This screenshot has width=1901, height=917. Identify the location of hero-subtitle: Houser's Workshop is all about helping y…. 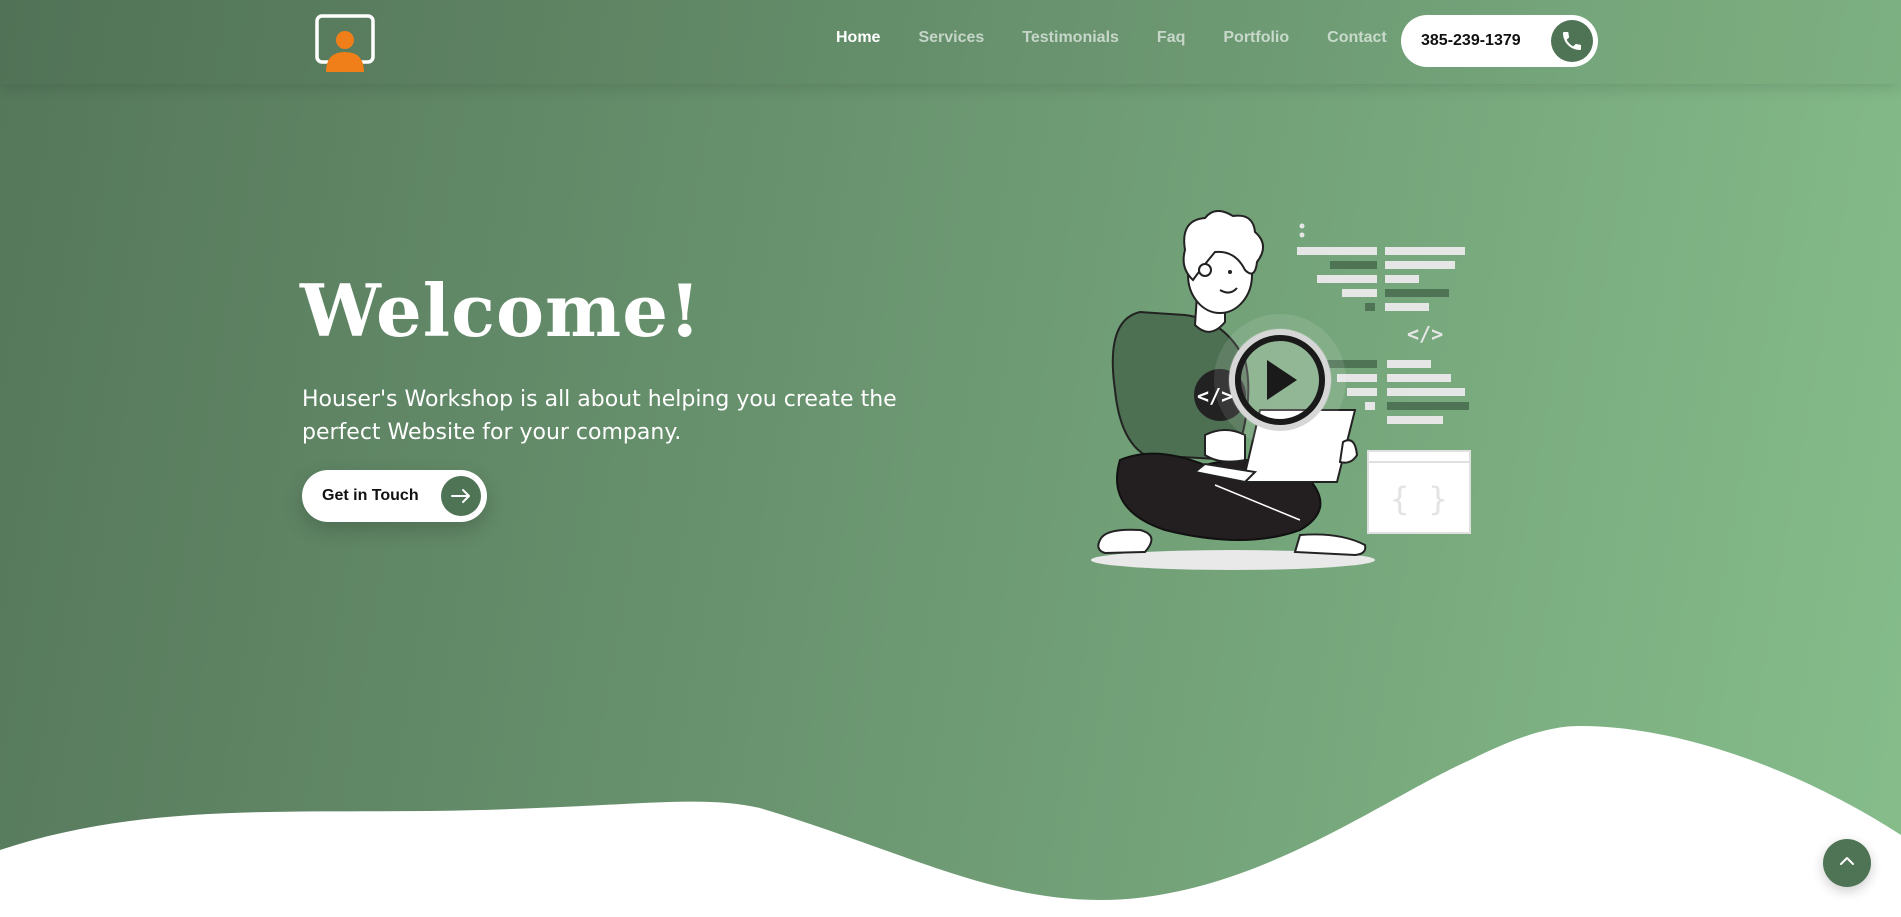
(599, 416).